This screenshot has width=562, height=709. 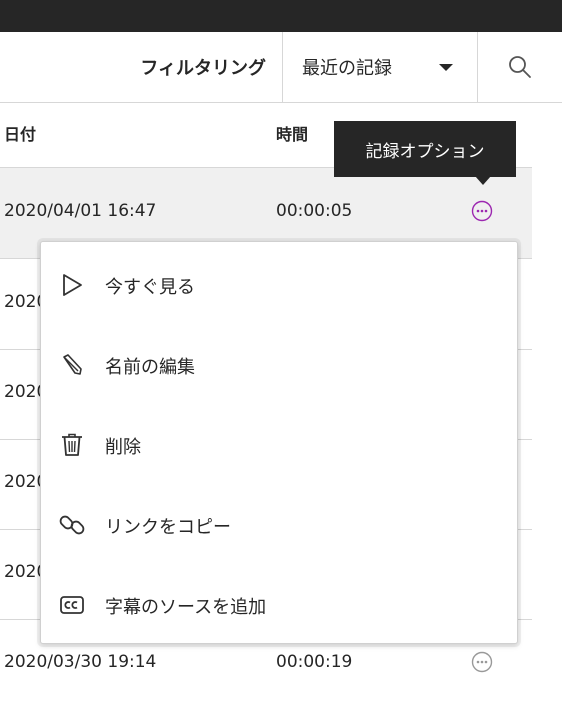 I want to click on top-bar, so click(x=281, y=16).